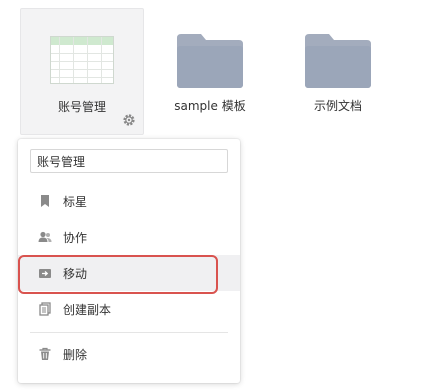 This screenshot has height=390, width=431. Describe the element at coordinates (45, 353) in the screenshot. I see `trash-icon` at that location.